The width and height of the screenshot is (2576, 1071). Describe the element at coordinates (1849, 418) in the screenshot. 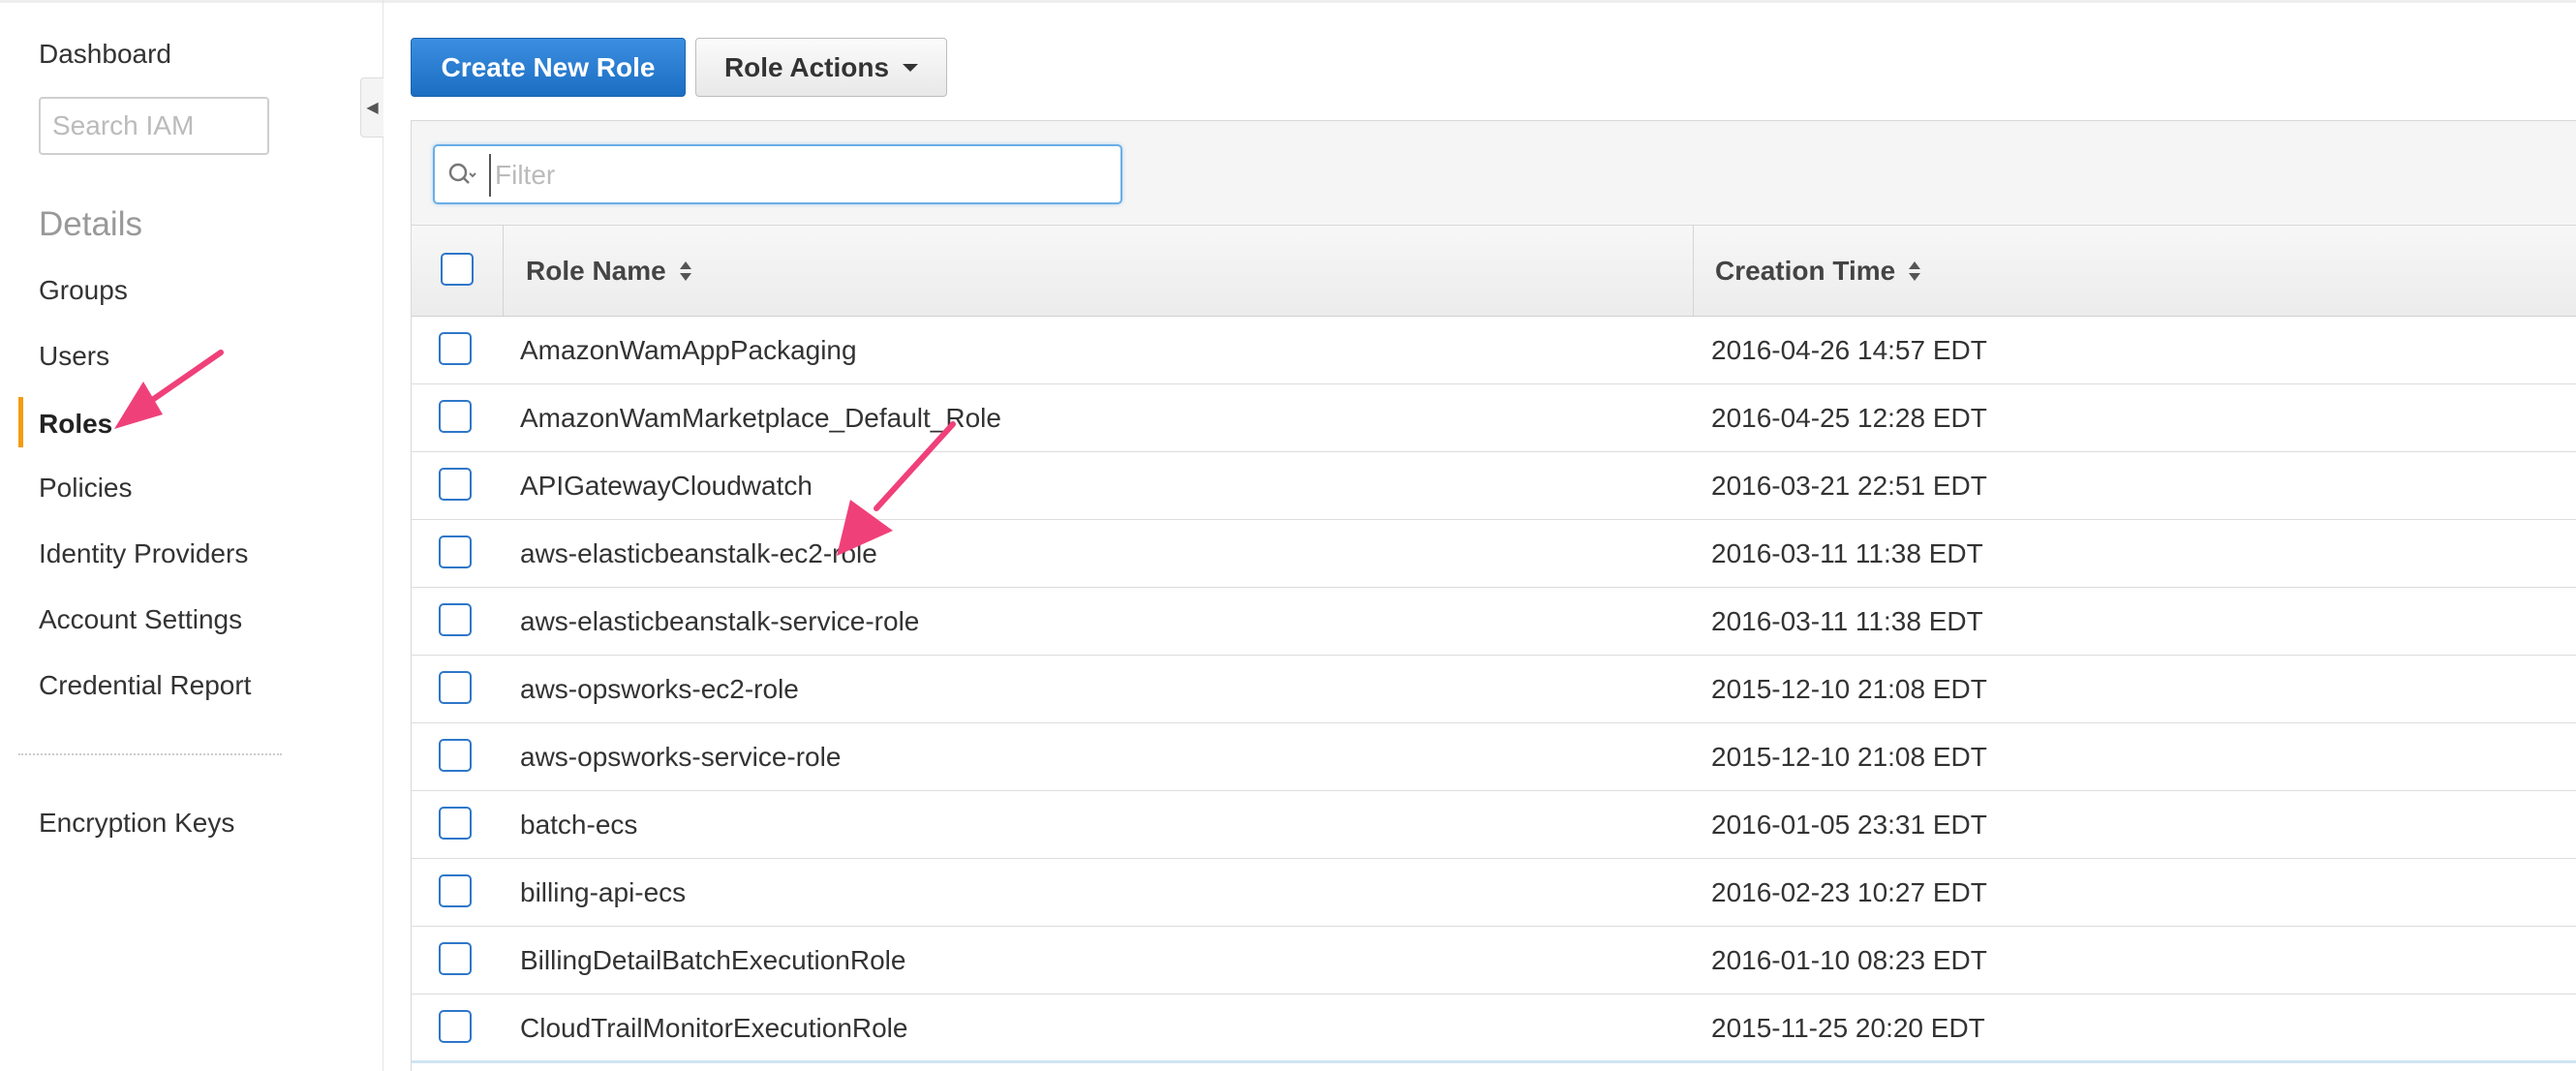

I see `creation-time-cell: 2016-04-25 12:28 EDT` at that location.